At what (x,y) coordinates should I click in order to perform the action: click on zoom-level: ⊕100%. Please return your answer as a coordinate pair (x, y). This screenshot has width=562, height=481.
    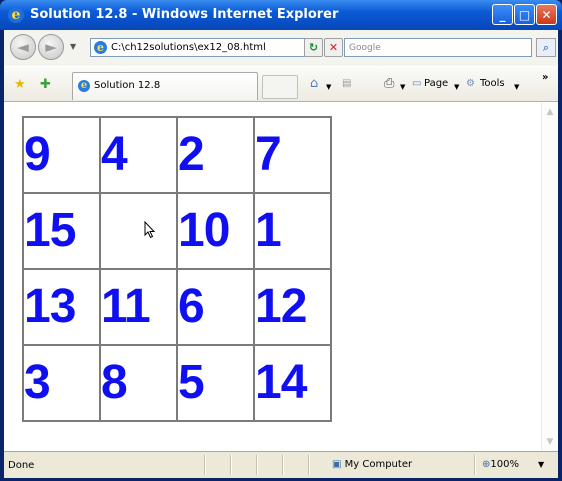
    Looking at the image, I should click on (500, 464).